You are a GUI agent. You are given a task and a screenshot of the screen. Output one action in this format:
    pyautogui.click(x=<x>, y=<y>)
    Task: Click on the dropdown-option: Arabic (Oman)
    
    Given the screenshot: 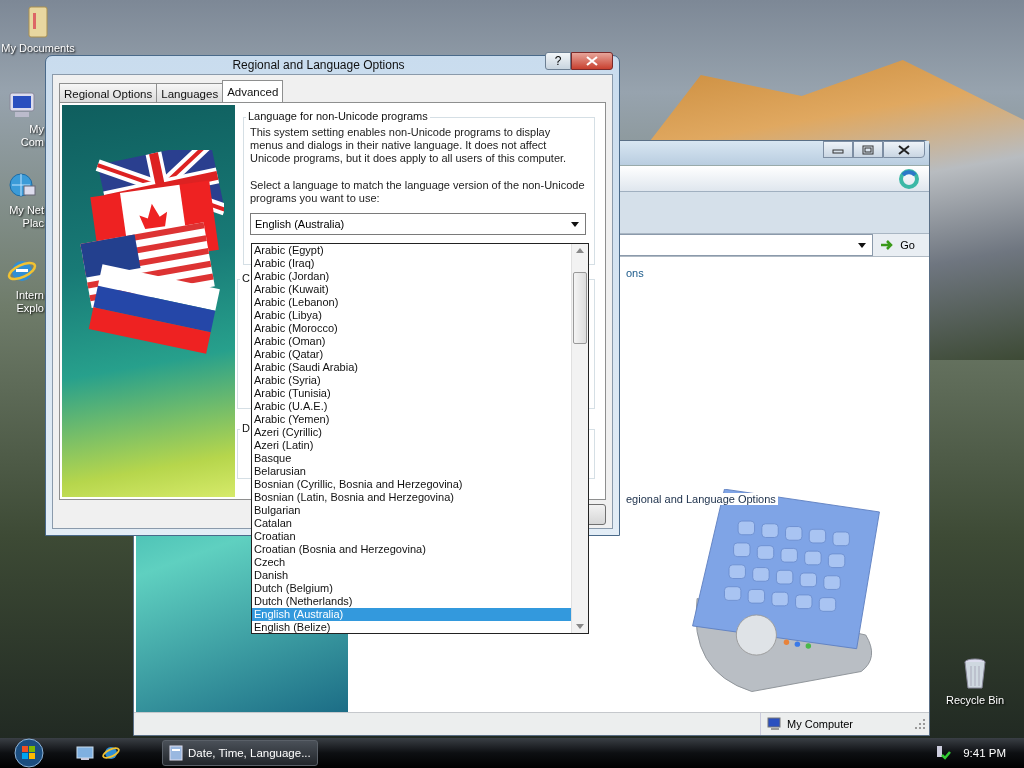 What is the action you would take?
    pyautogui.click(x=411, y=341)
    